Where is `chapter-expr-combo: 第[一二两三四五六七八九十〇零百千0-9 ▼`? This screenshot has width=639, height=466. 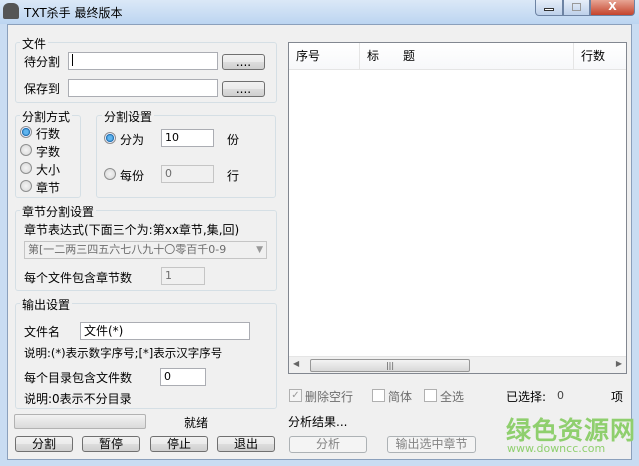 chapter-expr-combo: 第[一二两三四五六七八九十〇零百千0-9 ▼ is located at coordinates (145, 250).